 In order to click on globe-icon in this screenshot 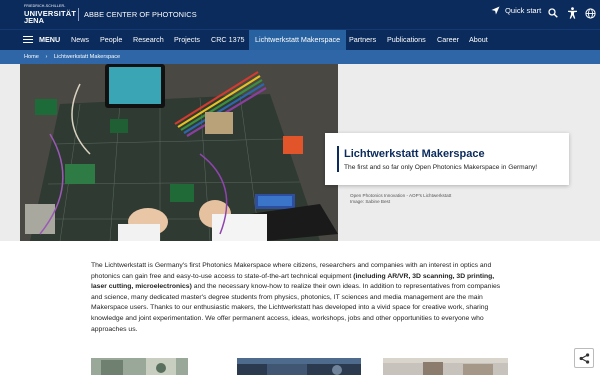, I will do `click(590, 13)`.